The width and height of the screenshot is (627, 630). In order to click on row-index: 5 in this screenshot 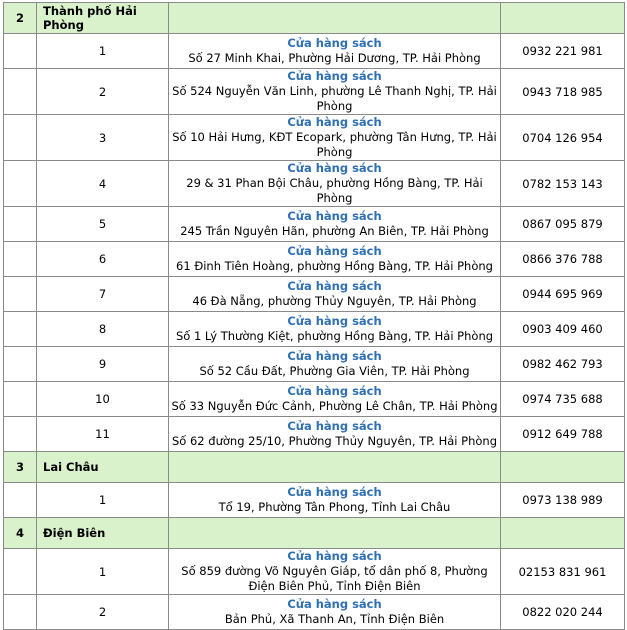, I will do `click(102, 224)`.